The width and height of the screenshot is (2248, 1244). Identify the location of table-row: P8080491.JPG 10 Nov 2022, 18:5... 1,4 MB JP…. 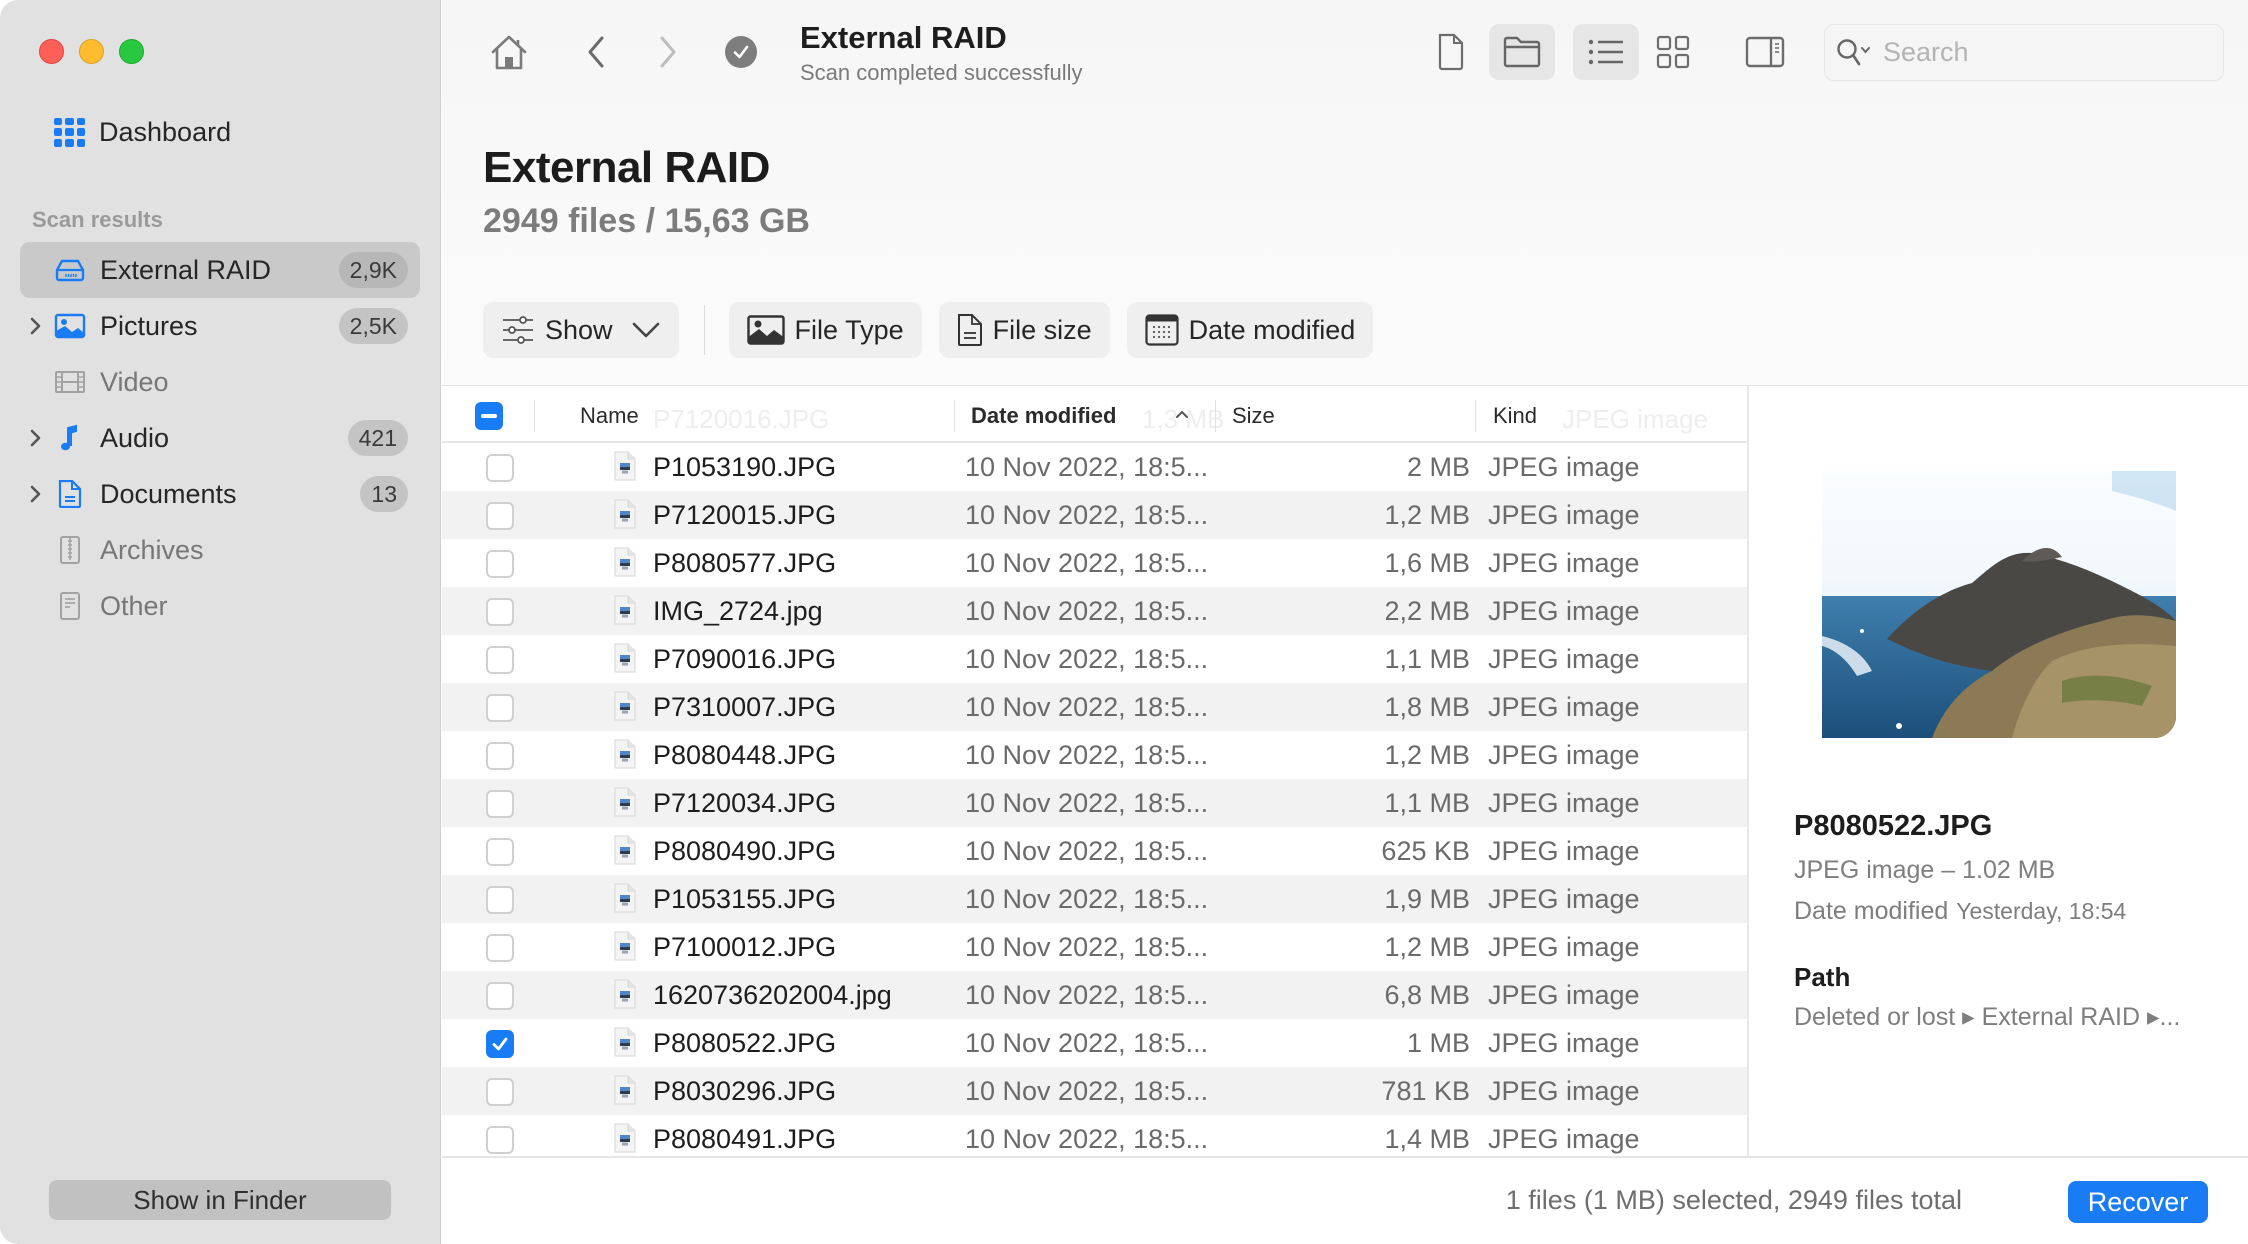
(1094, 1135).